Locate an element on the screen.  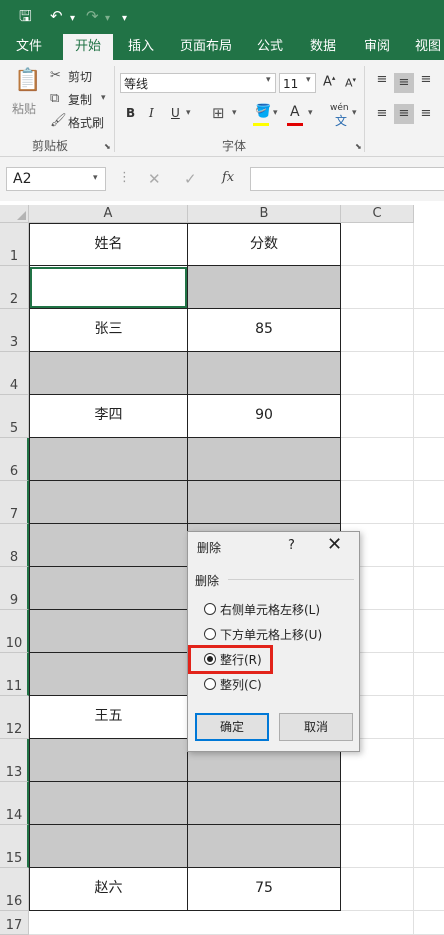
cell-b6 is located at coordinates (264, 459).